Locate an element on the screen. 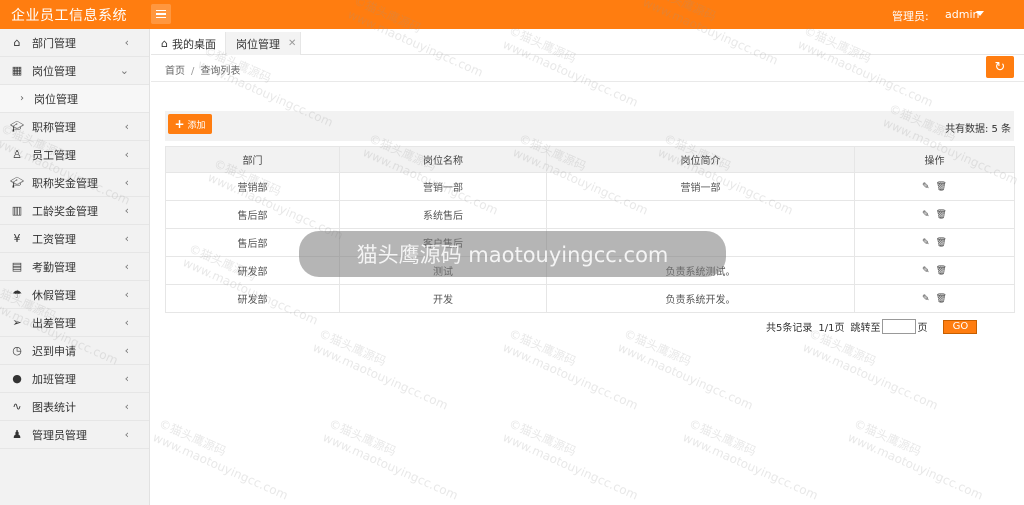 This screenshot has height=505, width=1024. breadcrumb-home: 首页 is located at coordinates (175, 71).